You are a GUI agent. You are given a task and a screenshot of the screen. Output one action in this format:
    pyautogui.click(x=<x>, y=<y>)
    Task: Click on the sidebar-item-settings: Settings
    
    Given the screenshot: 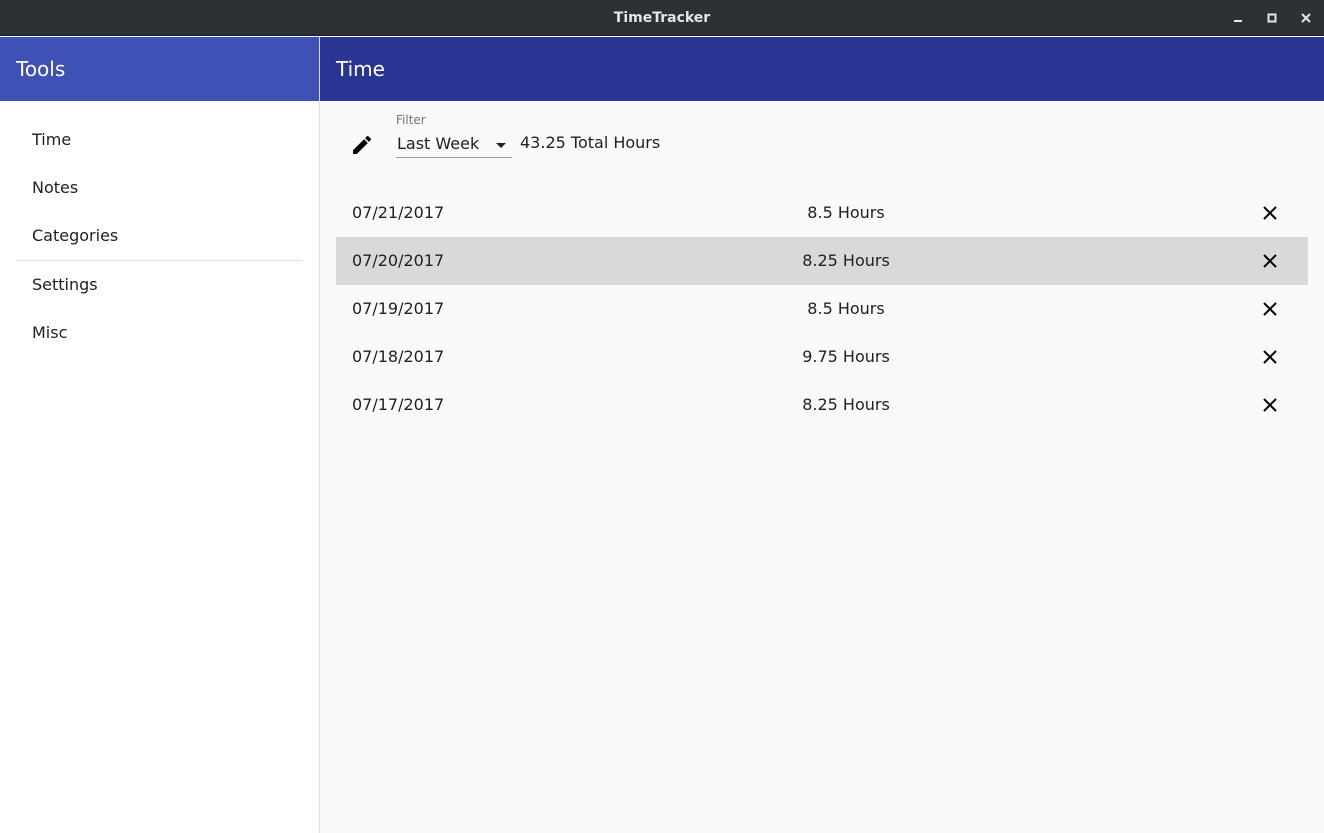 What is the action you would take?
    pyautogui.click(x=159, y=285)
    